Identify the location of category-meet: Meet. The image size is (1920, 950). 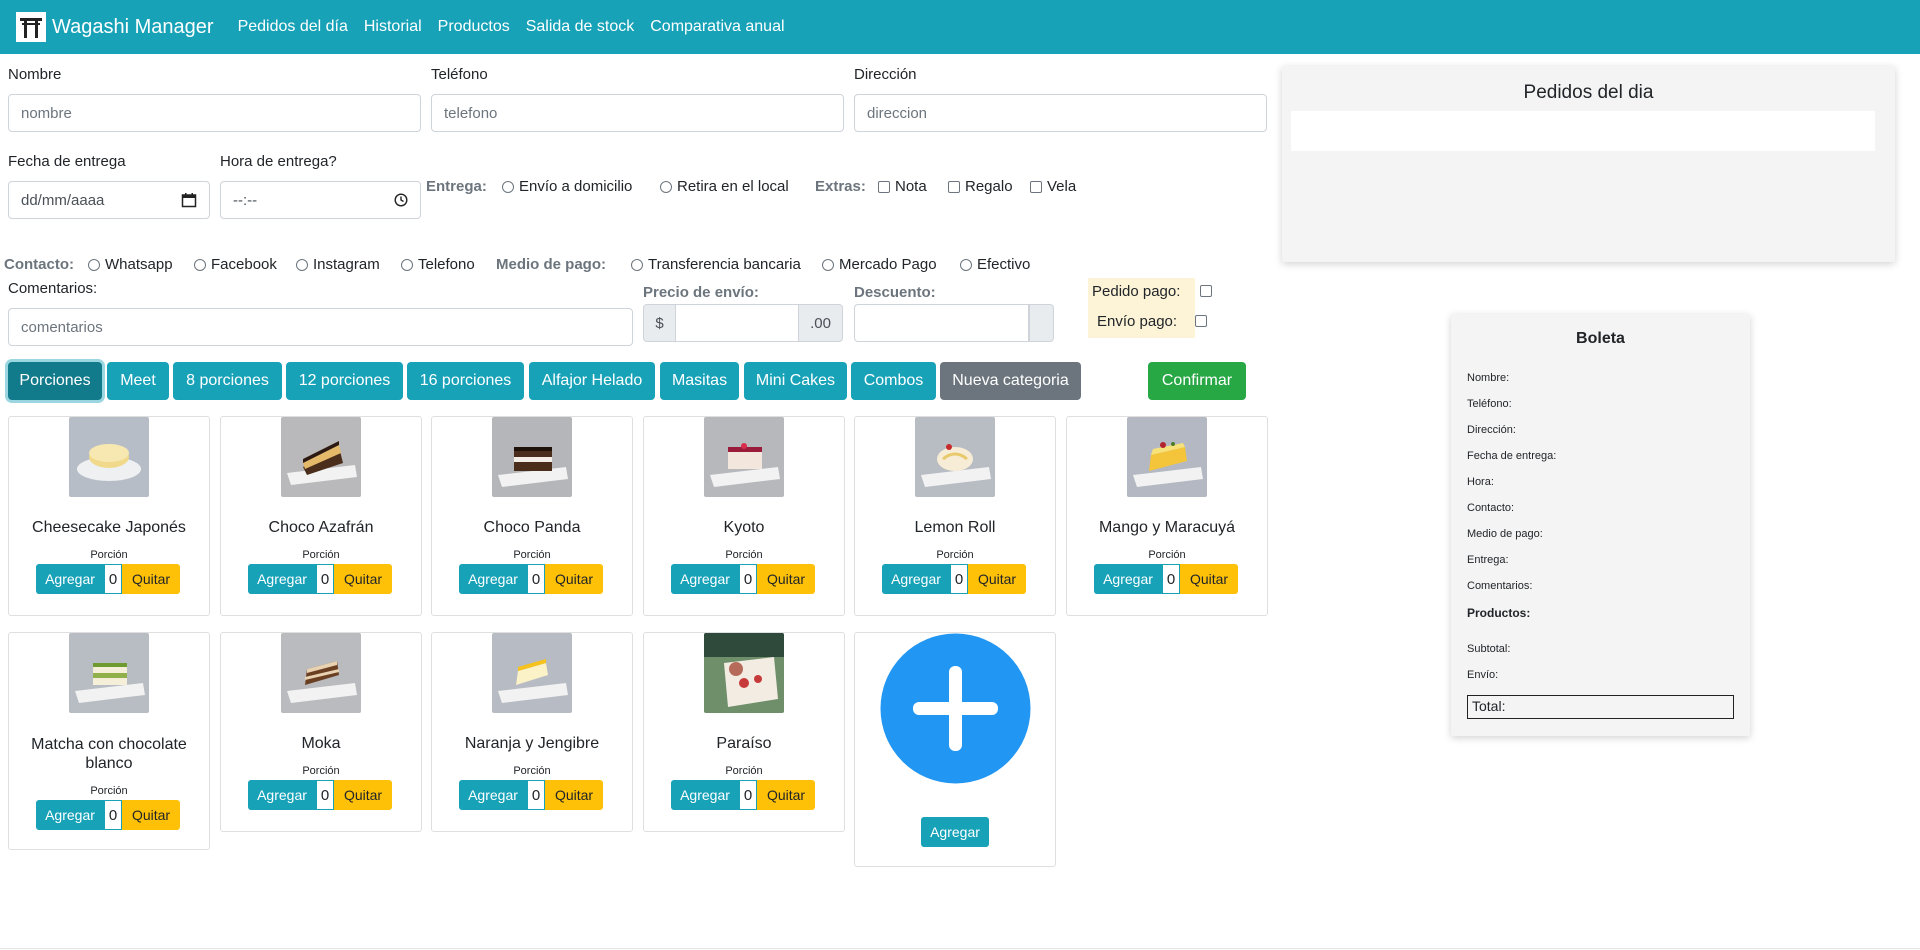
(138, 381).